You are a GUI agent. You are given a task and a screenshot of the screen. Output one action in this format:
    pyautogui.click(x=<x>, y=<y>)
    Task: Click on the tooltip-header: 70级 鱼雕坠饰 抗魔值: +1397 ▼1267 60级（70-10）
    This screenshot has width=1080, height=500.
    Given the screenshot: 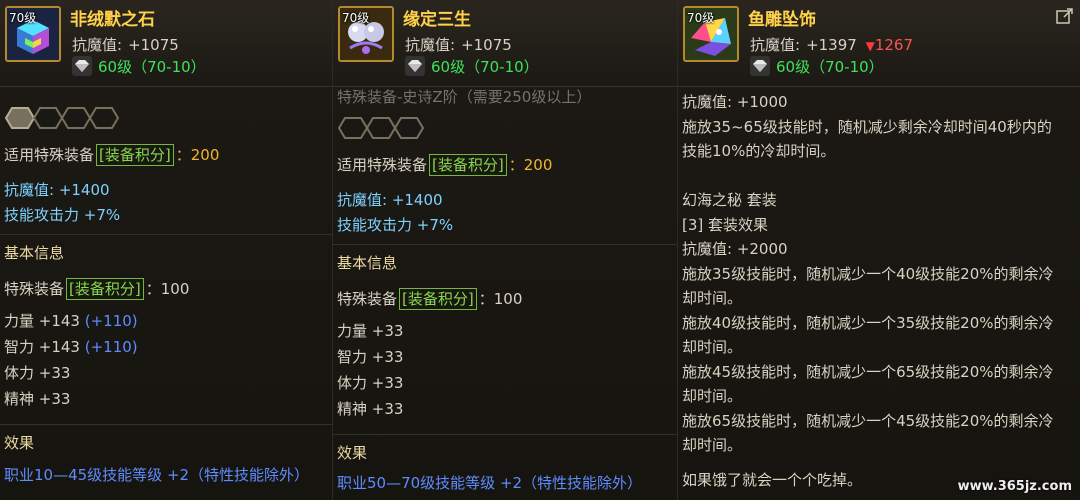 What is the action you would take?
    pyautogui.click(x=879, y=43)
    